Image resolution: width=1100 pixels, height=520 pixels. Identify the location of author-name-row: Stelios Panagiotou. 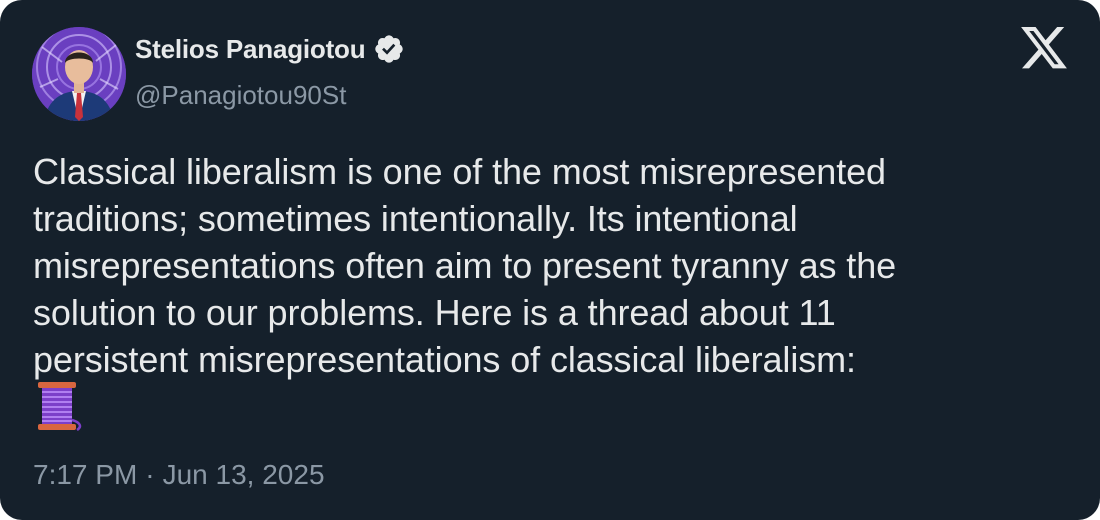
(270, 49).